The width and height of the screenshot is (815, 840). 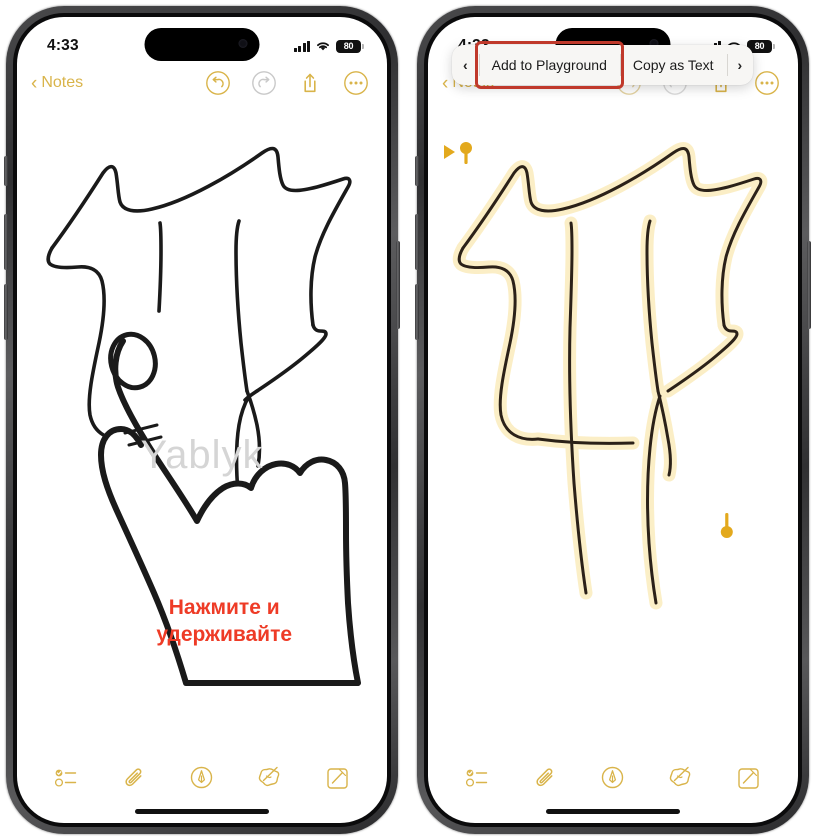 I want to click on back-button: ‹ Notes, so click(x=57, y=83).